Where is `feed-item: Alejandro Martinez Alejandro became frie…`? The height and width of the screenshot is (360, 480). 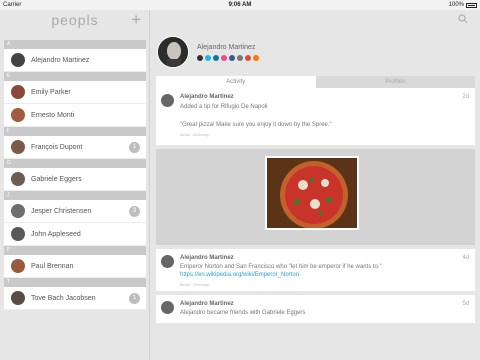 feed-item: Alejandro Martinez Alejandro became frie… is located at coordinates (315, 309).